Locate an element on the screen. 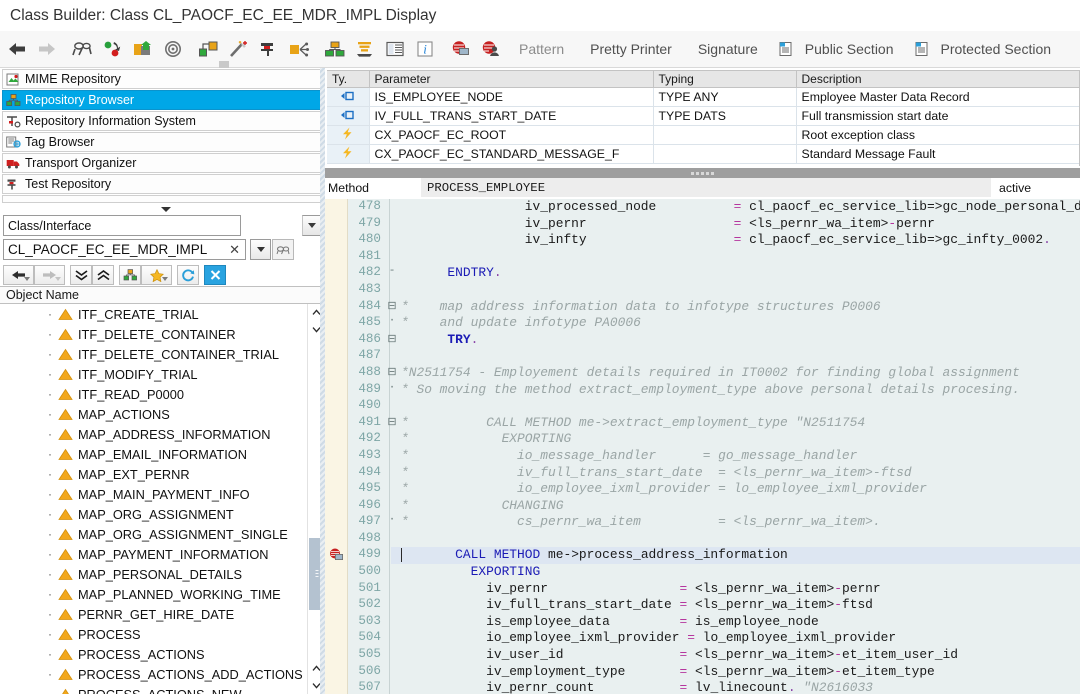  tree-item: · MAP_ADDRESS_INFORMATION is located at coordinates (153, 434).